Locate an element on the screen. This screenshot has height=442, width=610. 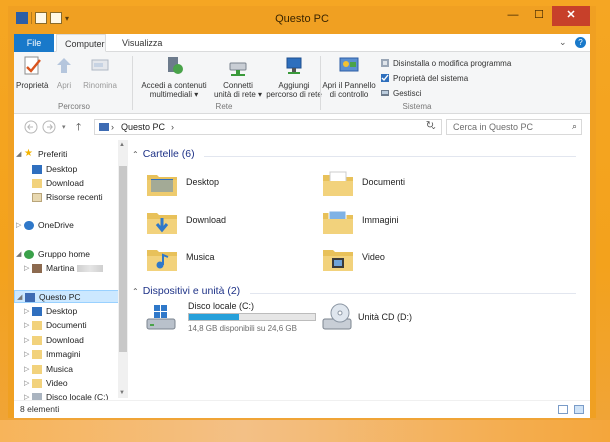
address-bar: › Questo PC › ⌄ is located at coordinates (268, 127).